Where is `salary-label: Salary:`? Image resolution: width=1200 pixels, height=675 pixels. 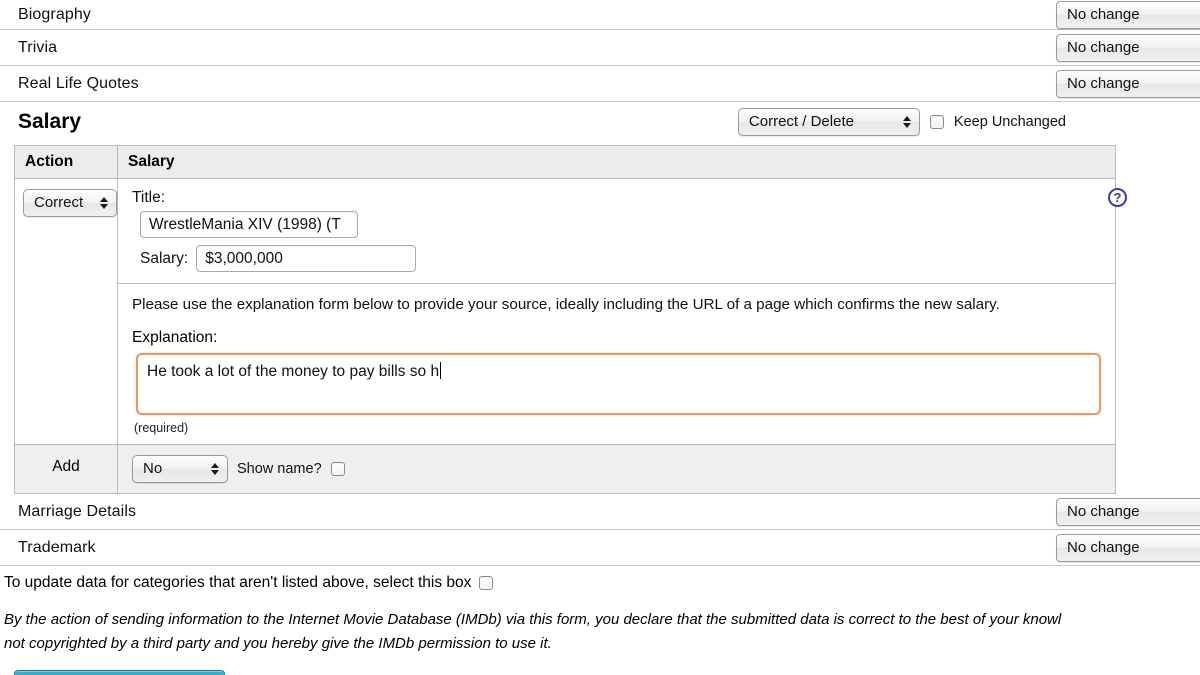 salary-label: Salary: is located at coordinates (164, 258).